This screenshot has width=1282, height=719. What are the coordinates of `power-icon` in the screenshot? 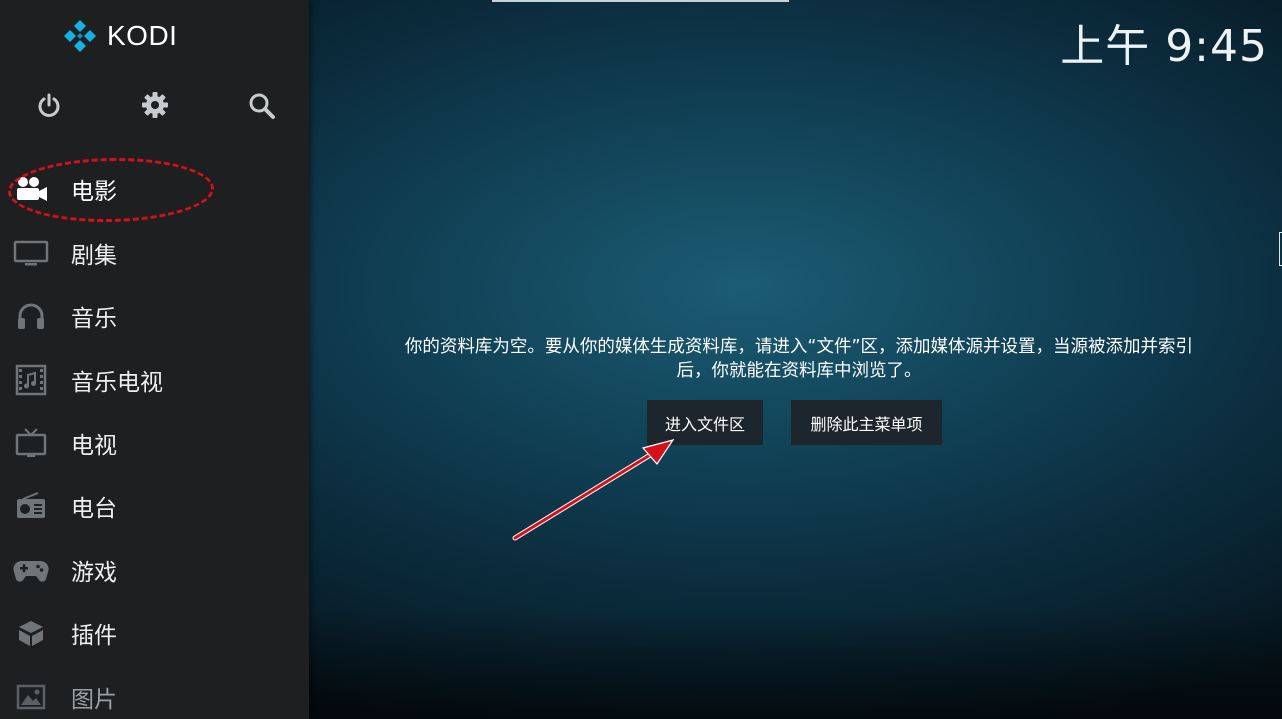 It's located at (49, 105).